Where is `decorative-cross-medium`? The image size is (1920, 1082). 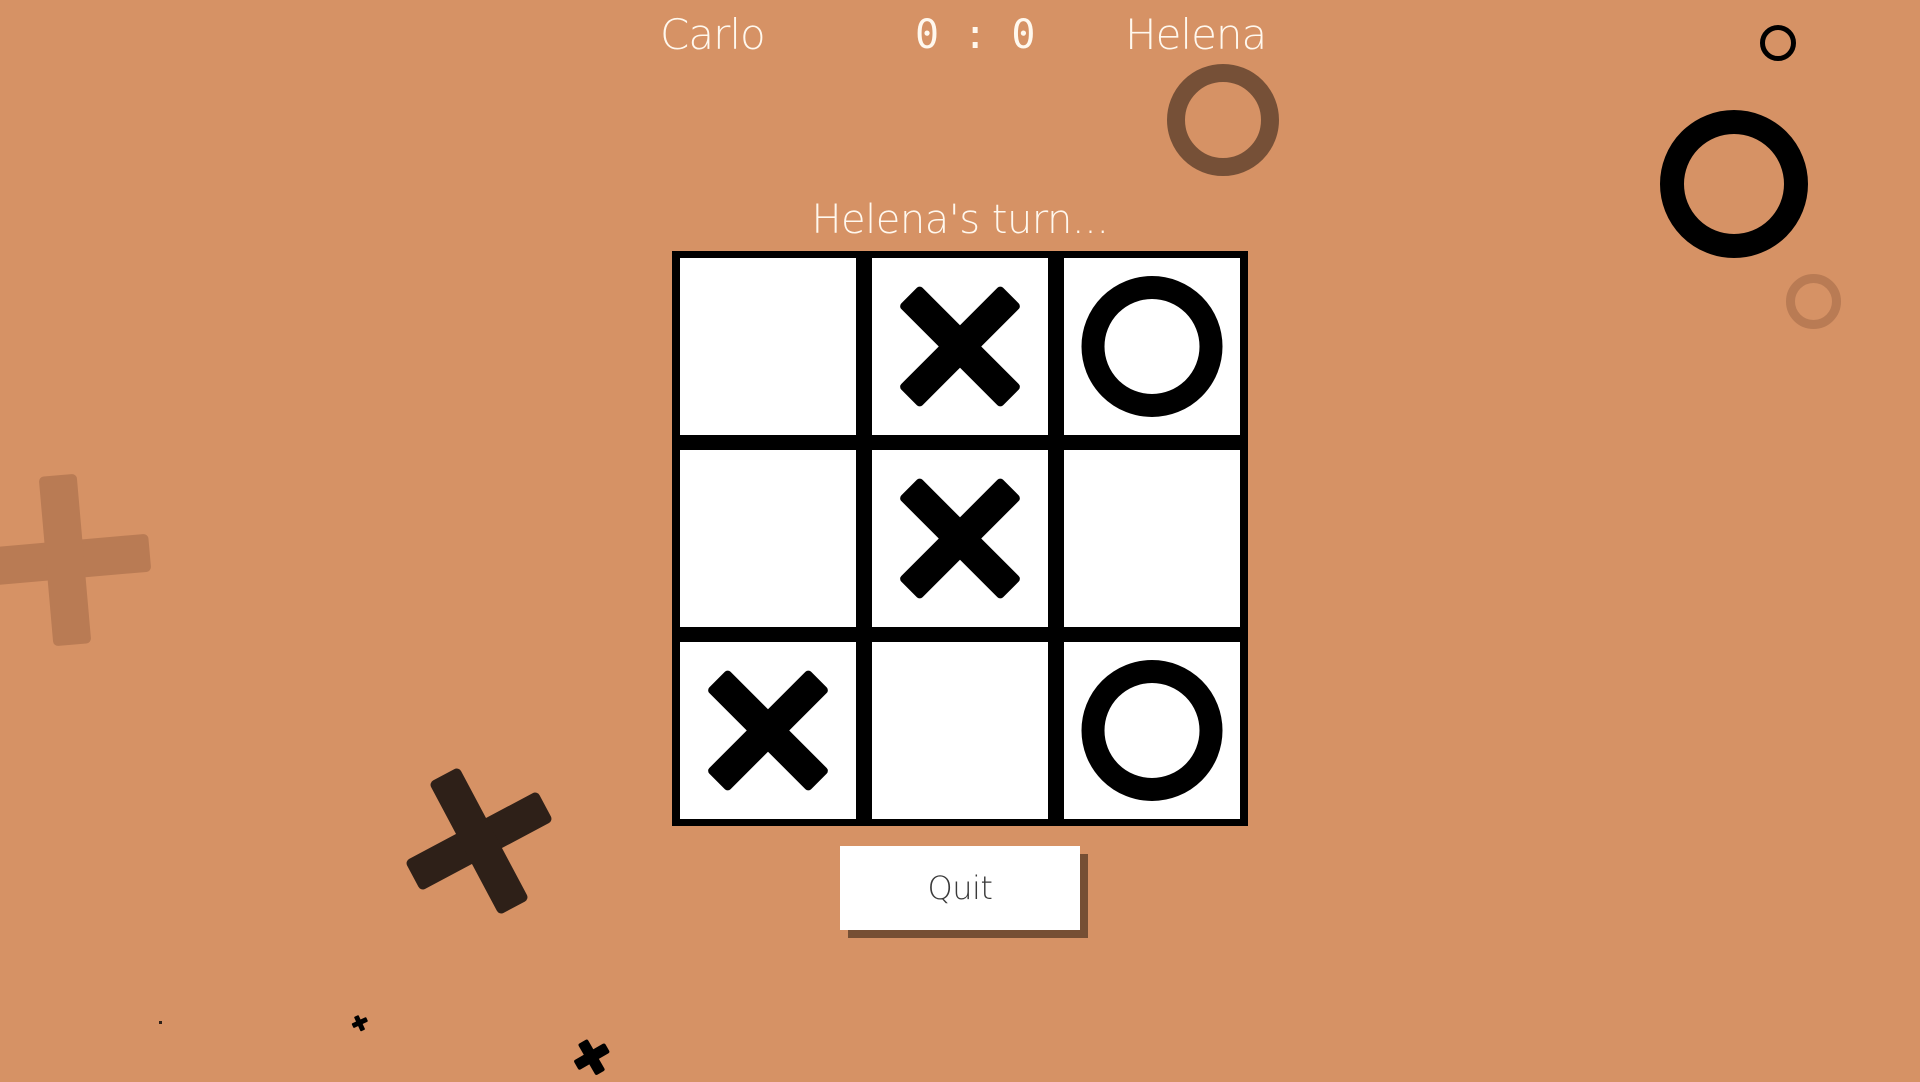
decorative-cross-medium is located at coordinates (591, 1056).